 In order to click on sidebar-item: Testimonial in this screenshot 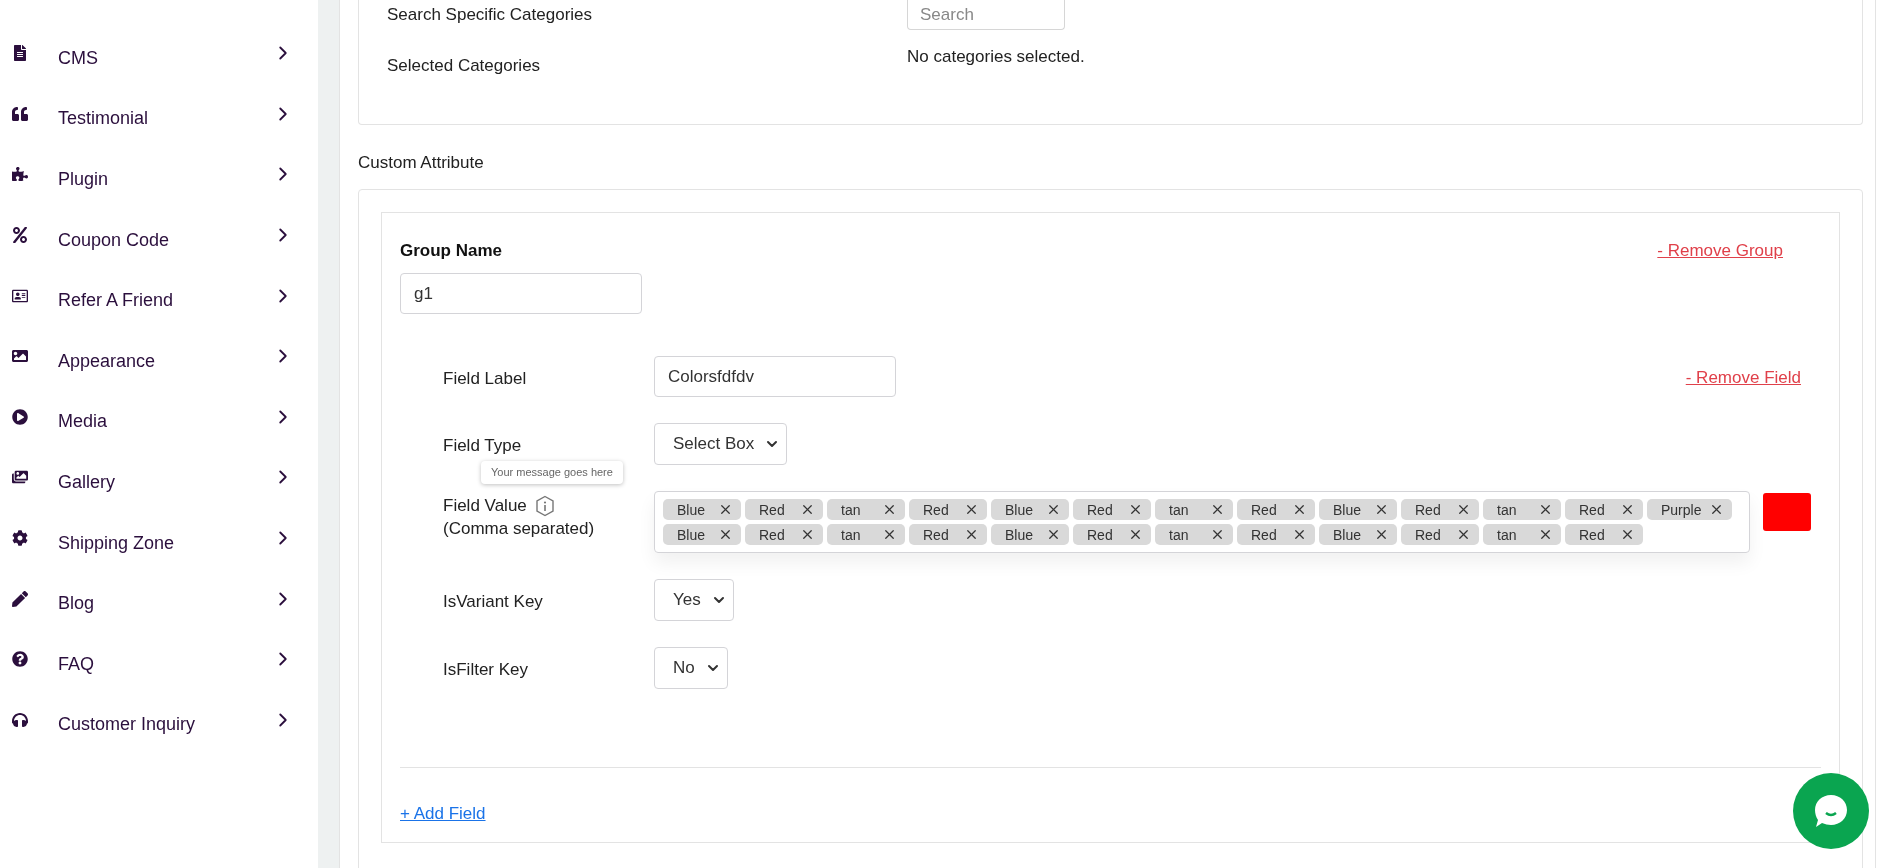, I will do `click(159, 119)`.